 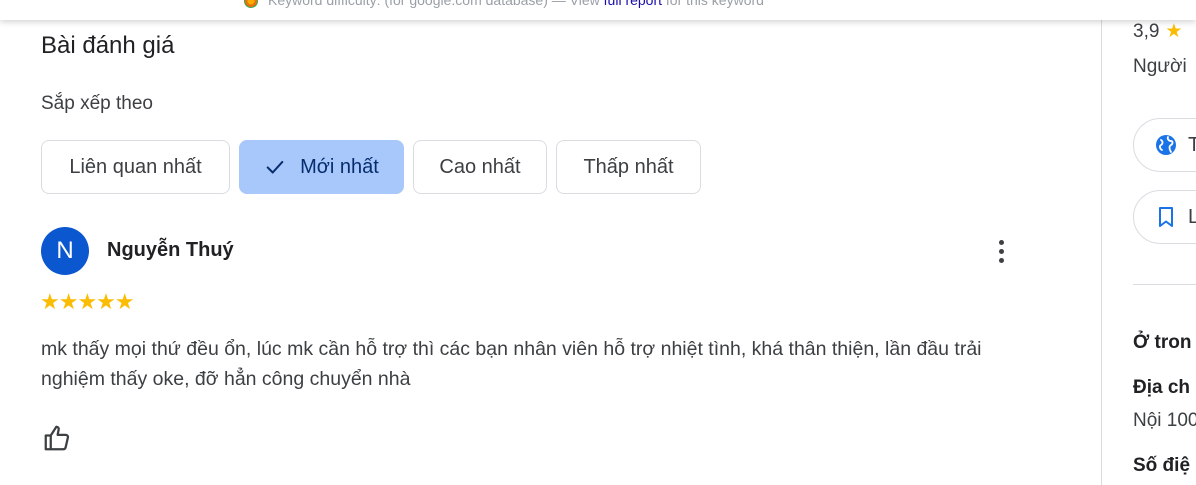 What do you see at coordinates (480, 167) in the screenshot?
I see `sort-highest-button: Cao nhất` at bounding box center [480, 167].